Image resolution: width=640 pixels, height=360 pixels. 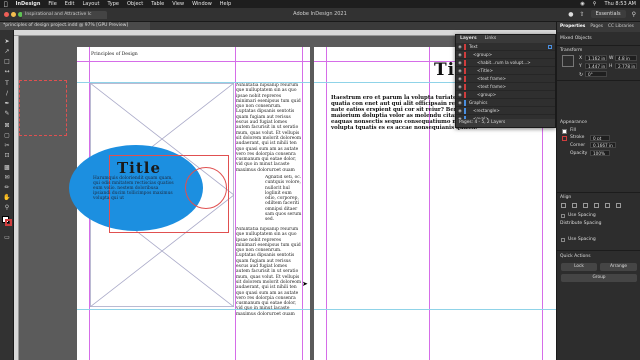 What do you see at coordinates (600, 138) in the screenshot?
I see `stroke-weight-field: 0 pt` at bounding box center [600, 138].